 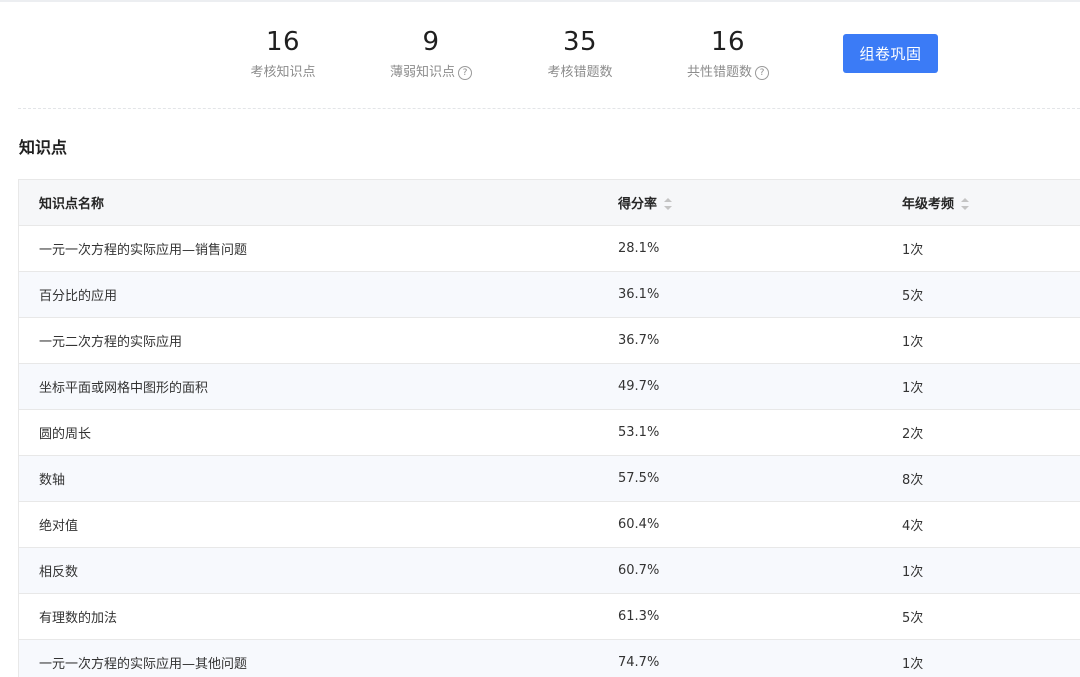 I want to click on cell-name: 一元一次方程的实际应用—销售问题, so click(x=143, y=250).